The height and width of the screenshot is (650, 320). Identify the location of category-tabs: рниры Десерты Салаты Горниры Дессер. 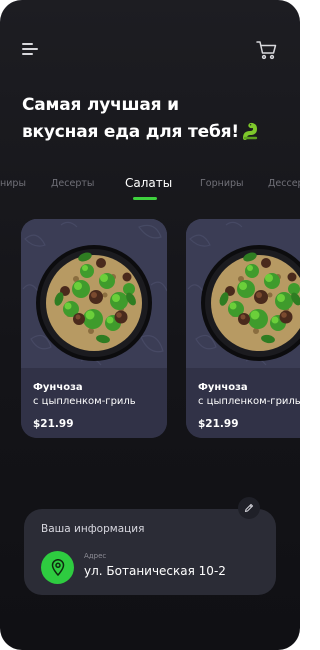
(150, 189).